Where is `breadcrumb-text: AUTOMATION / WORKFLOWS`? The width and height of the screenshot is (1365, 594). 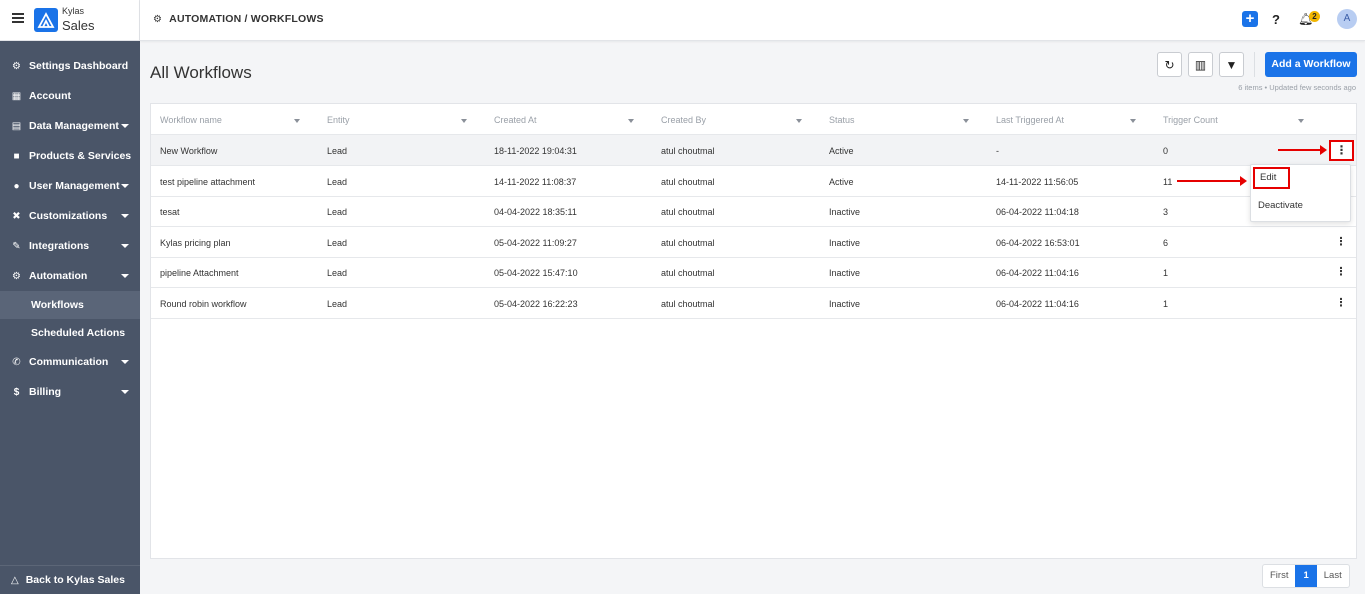 breadcrumb-text: AUTOMATION / WORKFLOWS is located at coordinates (246, 19).